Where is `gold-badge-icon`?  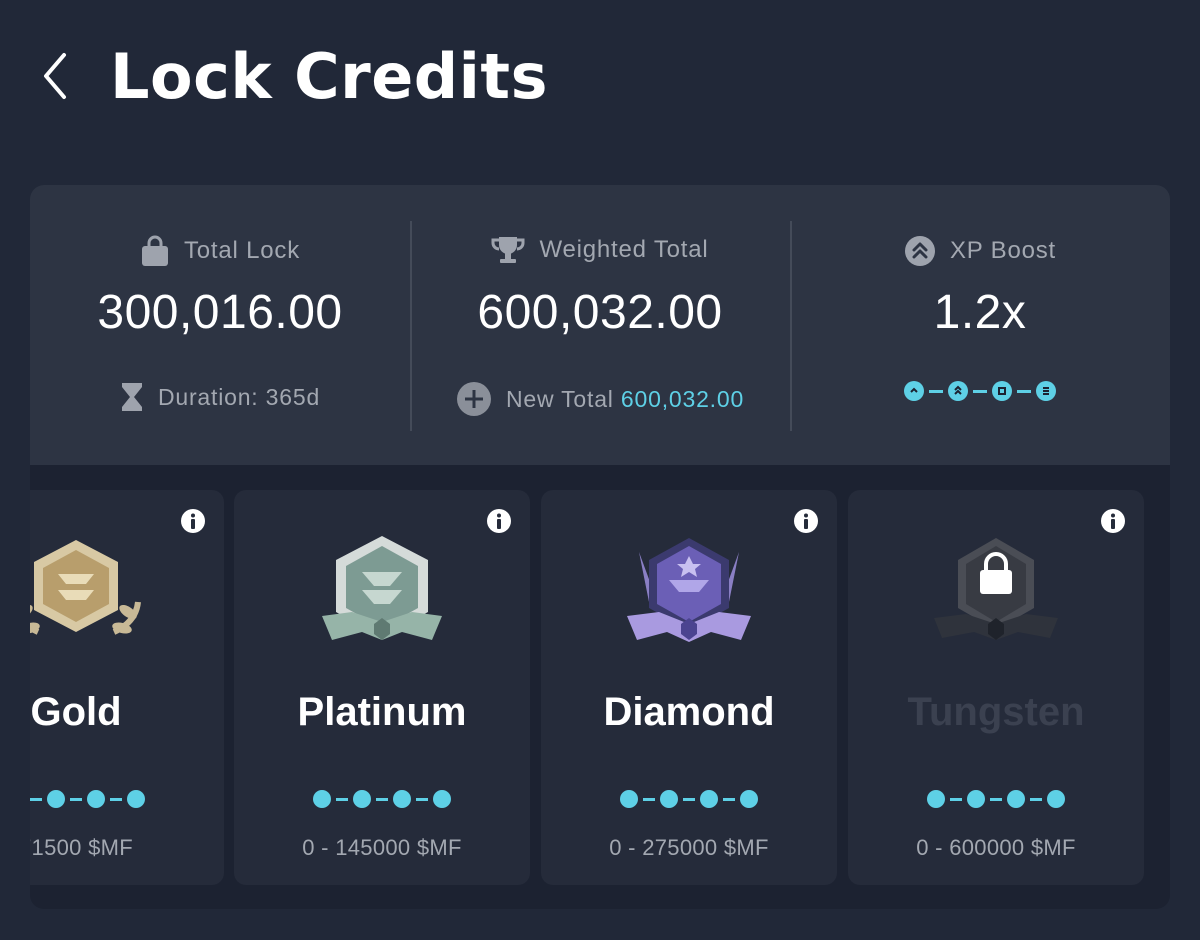
gold-badge-icon is located at coordinates (85, 587).